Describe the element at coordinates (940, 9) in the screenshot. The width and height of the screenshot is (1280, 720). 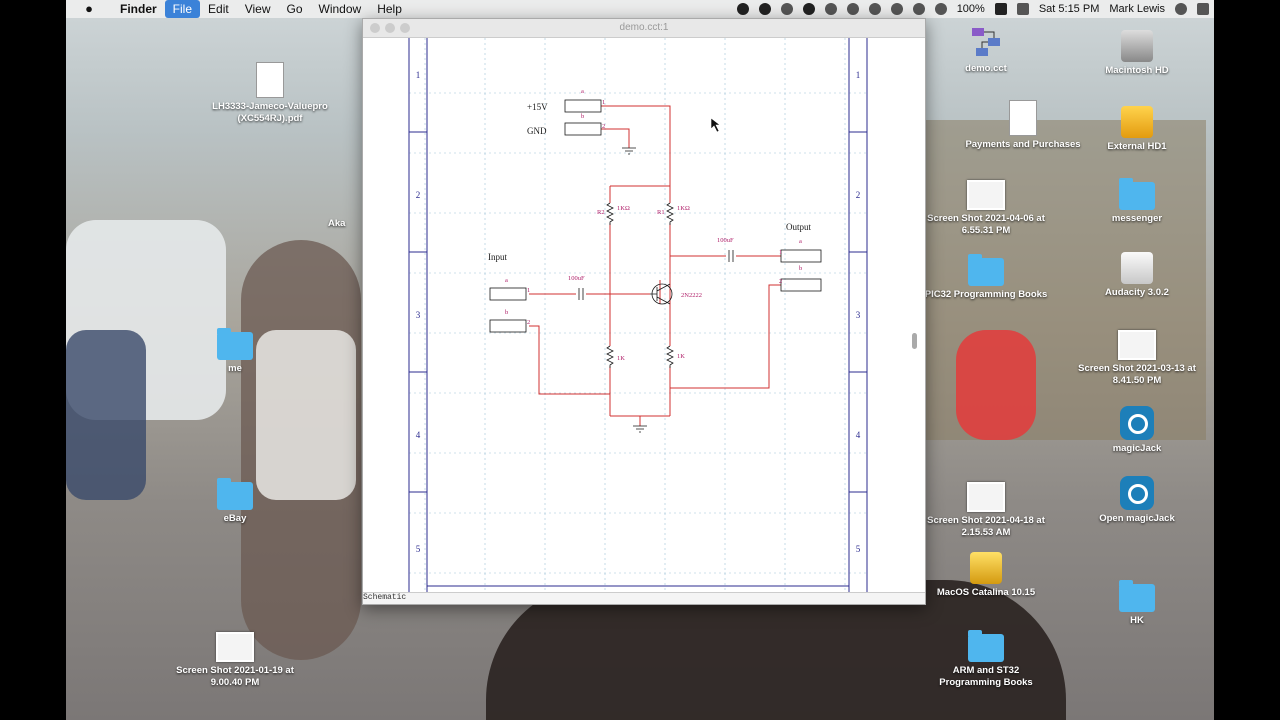
I see `volume-icon` at that location.